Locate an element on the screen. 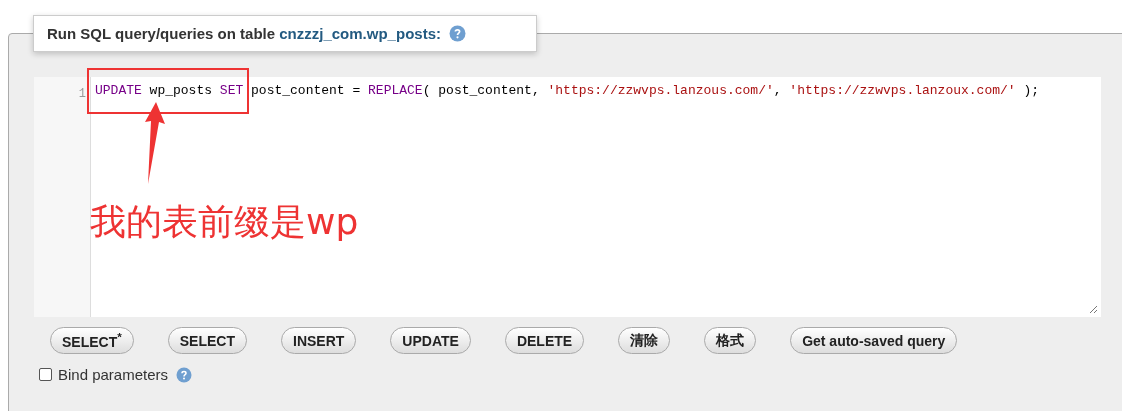 The width and height of the screenshot is (1122, 411). resize-grip-icon is located at coordinates (1093, 309).